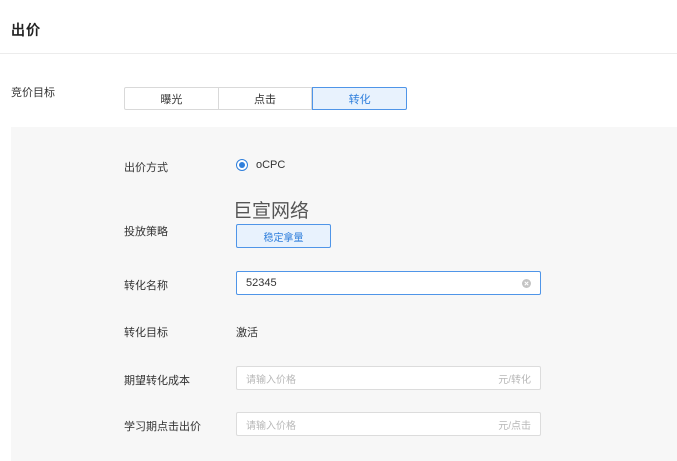  I want to click on watermark-text: 巨宣网络, so click(271, 211).